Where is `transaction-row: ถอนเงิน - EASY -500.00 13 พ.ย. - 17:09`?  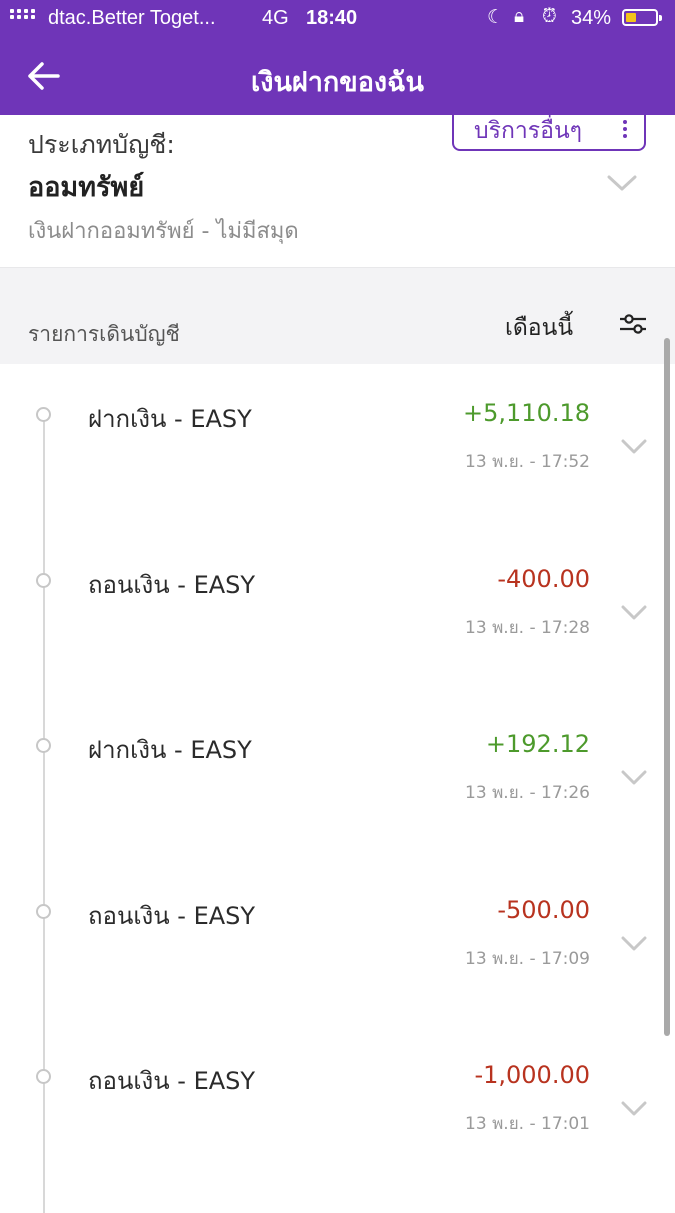 transaction-row: ถอนเงิน - EASY -500.00 13 พ.ย. - 17:09 is located at coordinates (330, 943).